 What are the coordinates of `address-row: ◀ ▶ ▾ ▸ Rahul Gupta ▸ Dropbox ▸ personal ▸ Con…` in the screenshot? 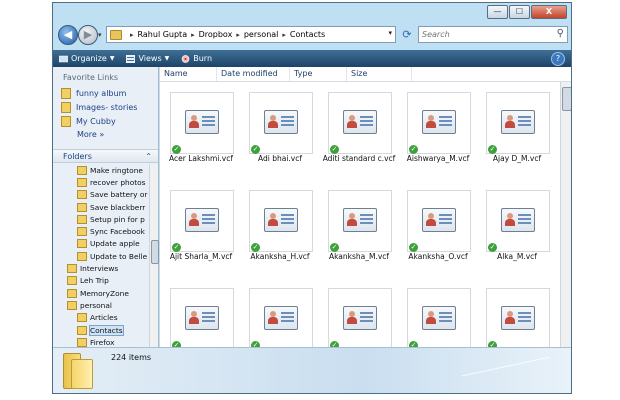 It's located at (313, 36).